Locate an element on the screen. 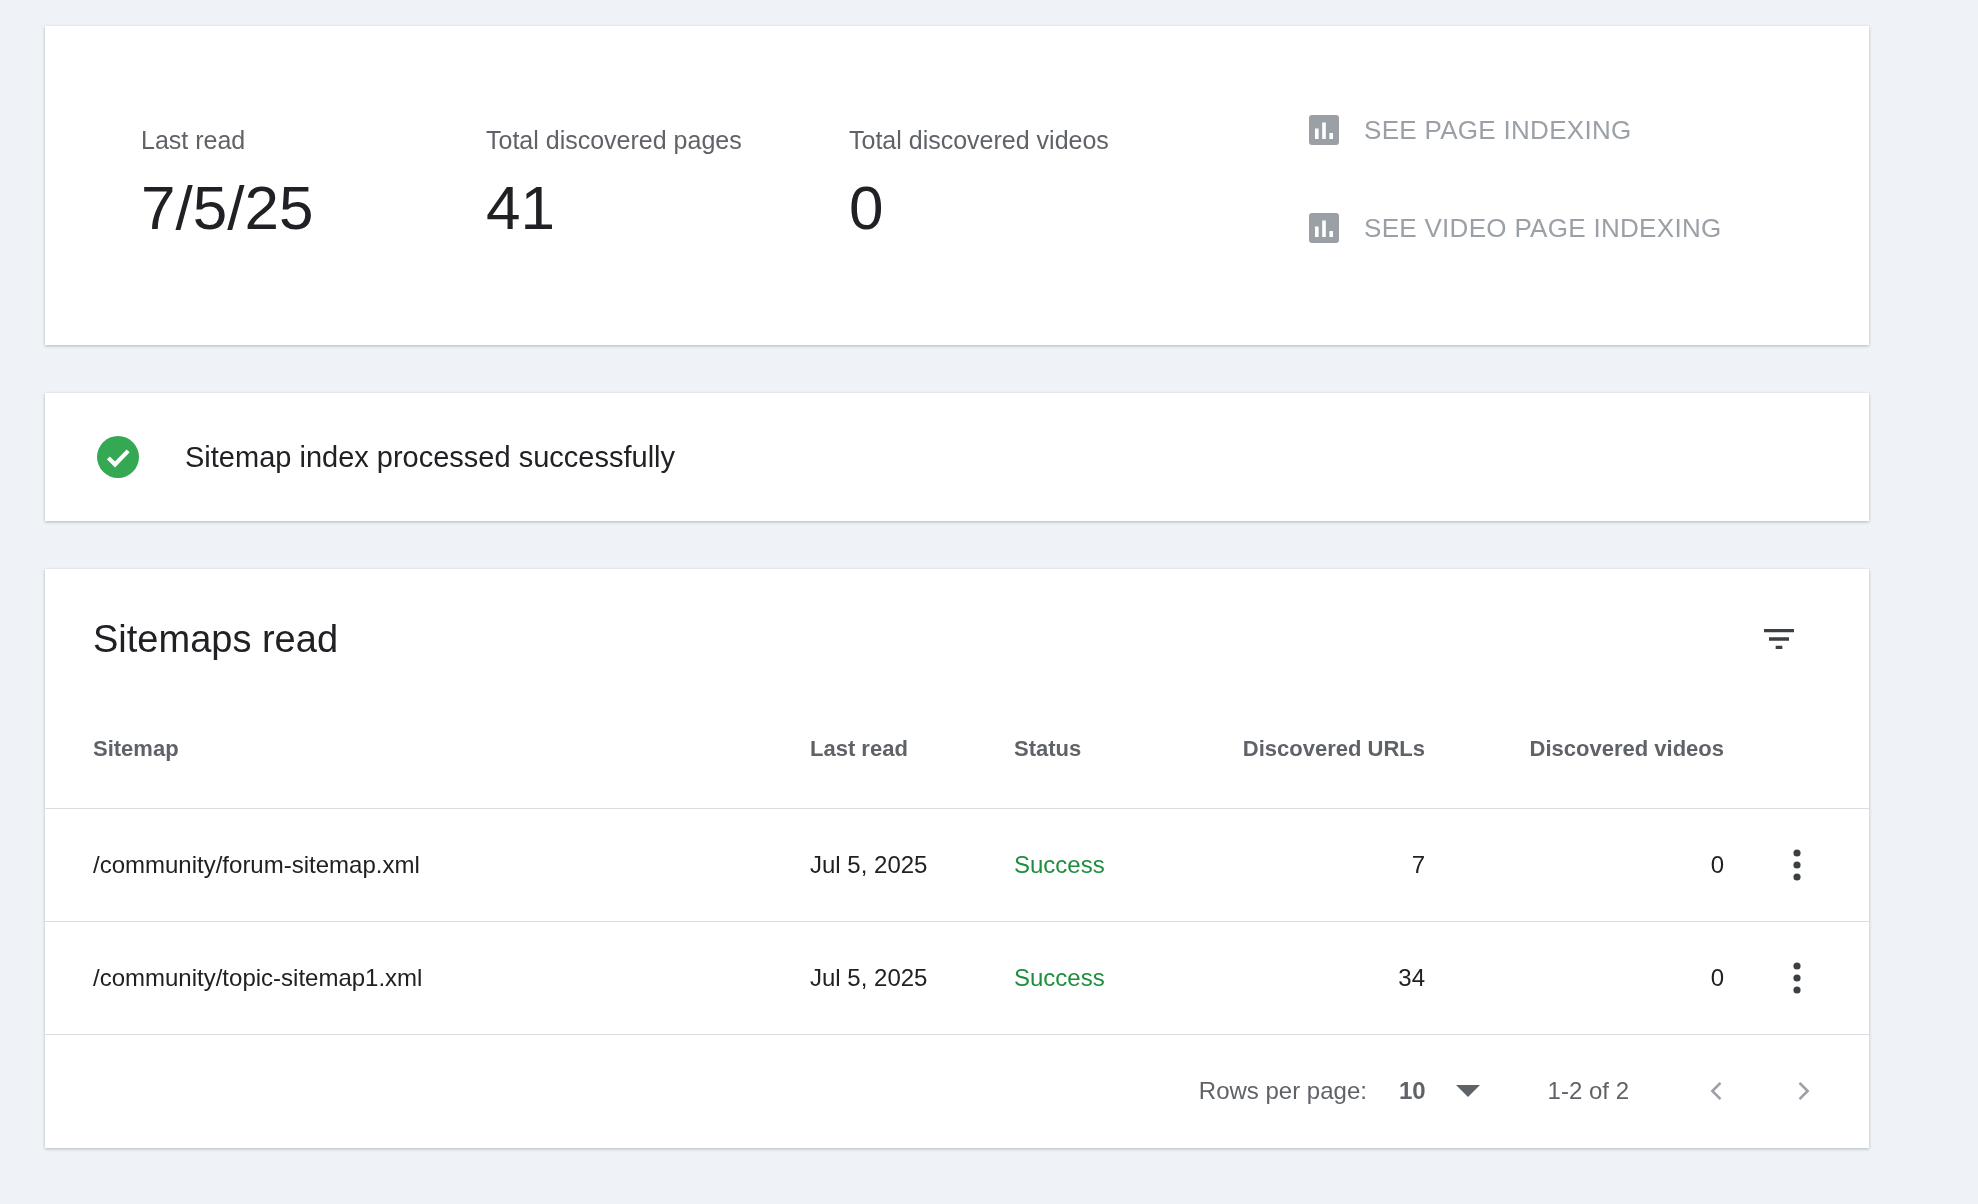  stat-label: Total discovered pages is located at coordinates (614, 140).